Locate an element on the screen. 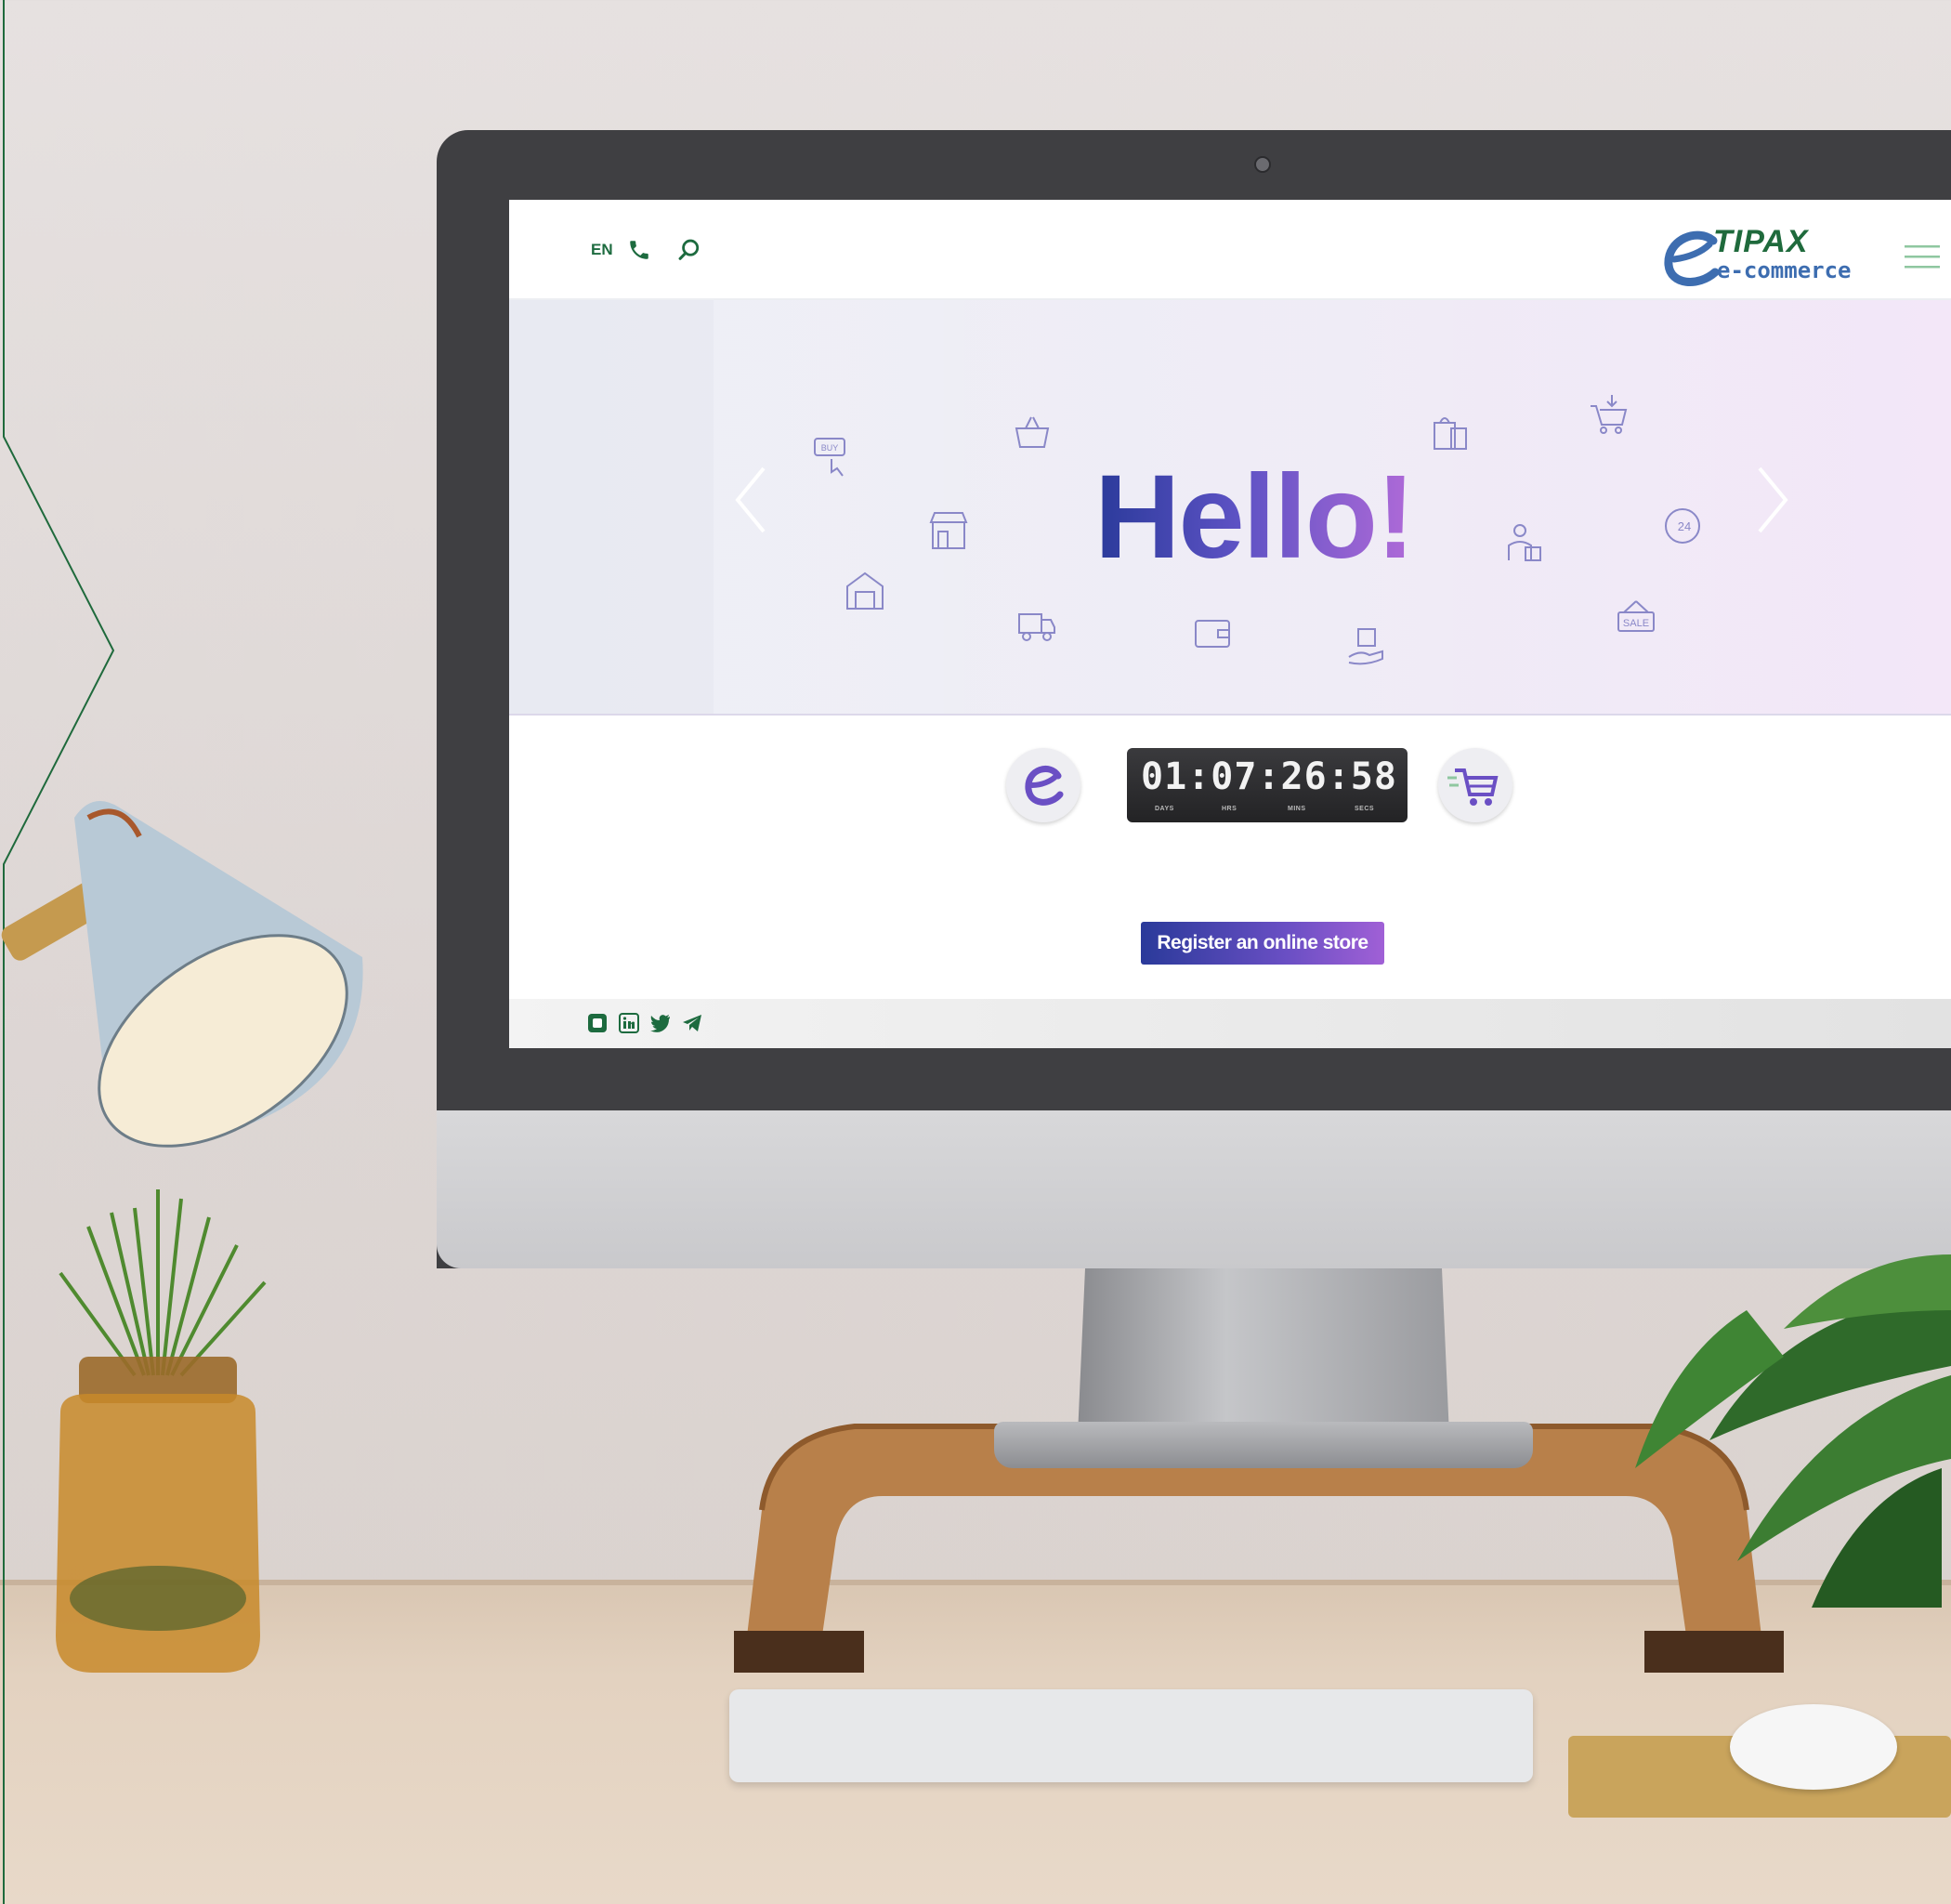  monitor-stand-neck is located at coordinates (1263, 1352).